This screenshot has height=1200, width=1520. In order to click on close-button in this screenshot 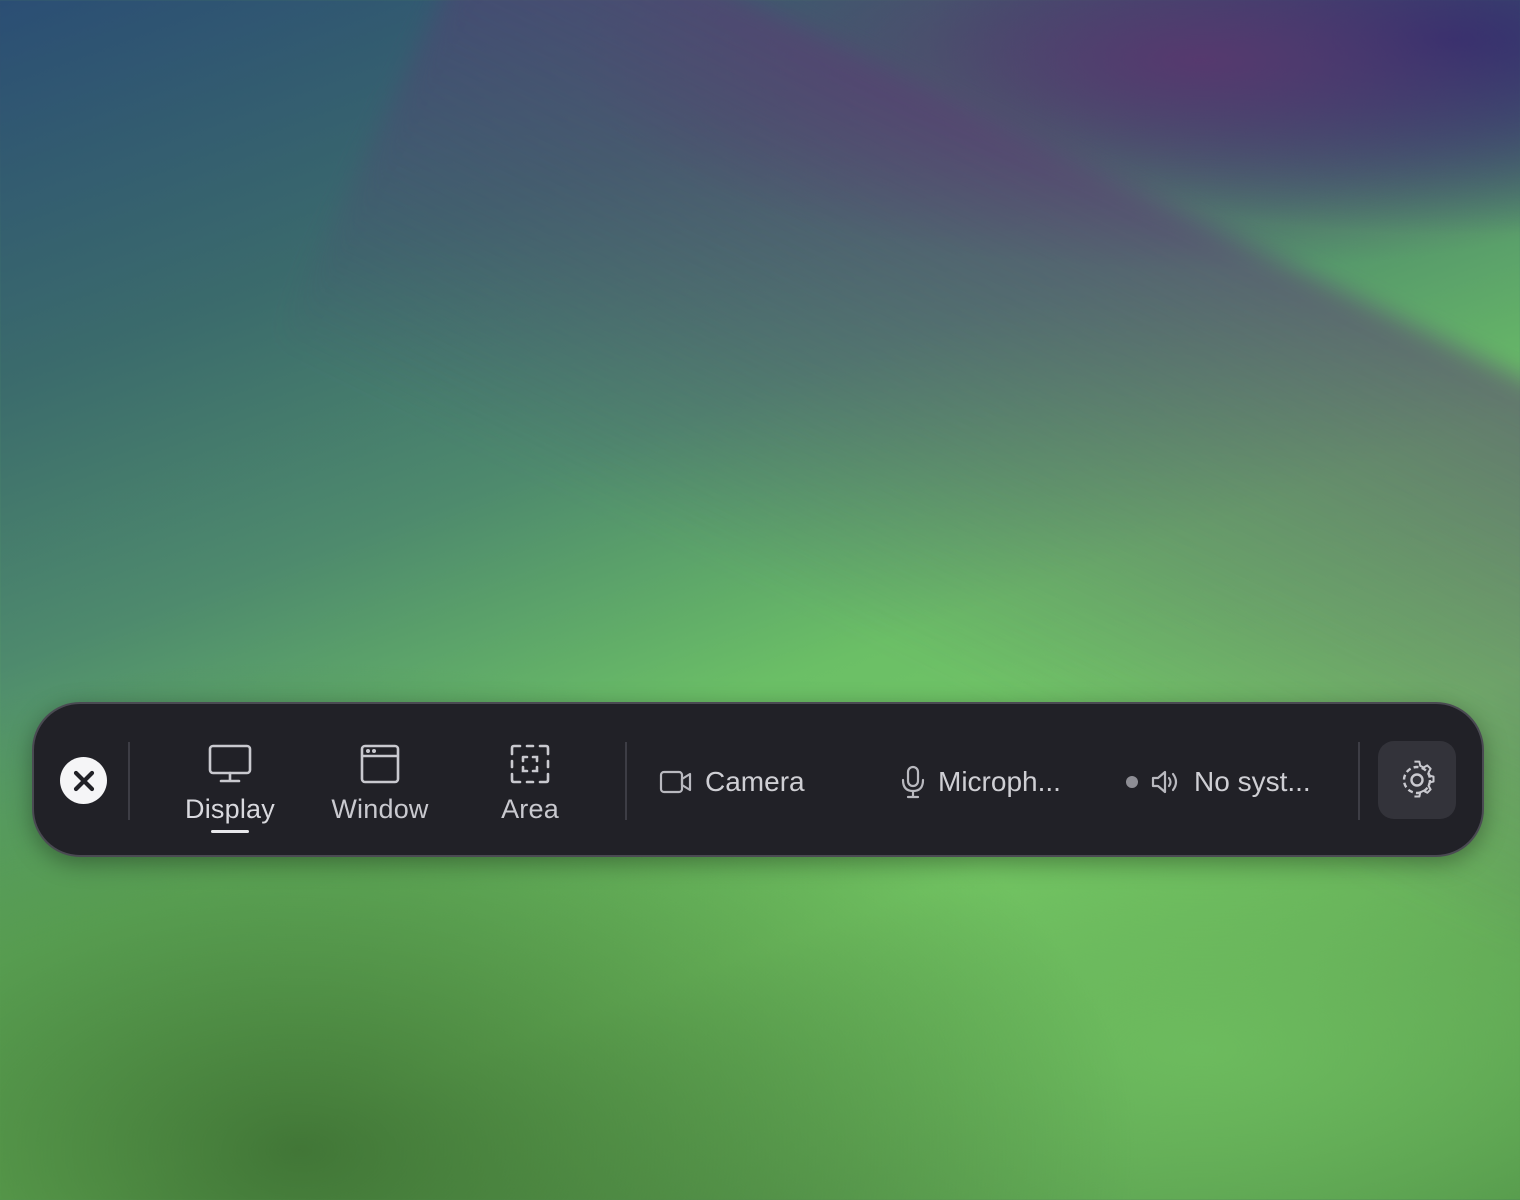, I will do `click(83, 780)`.